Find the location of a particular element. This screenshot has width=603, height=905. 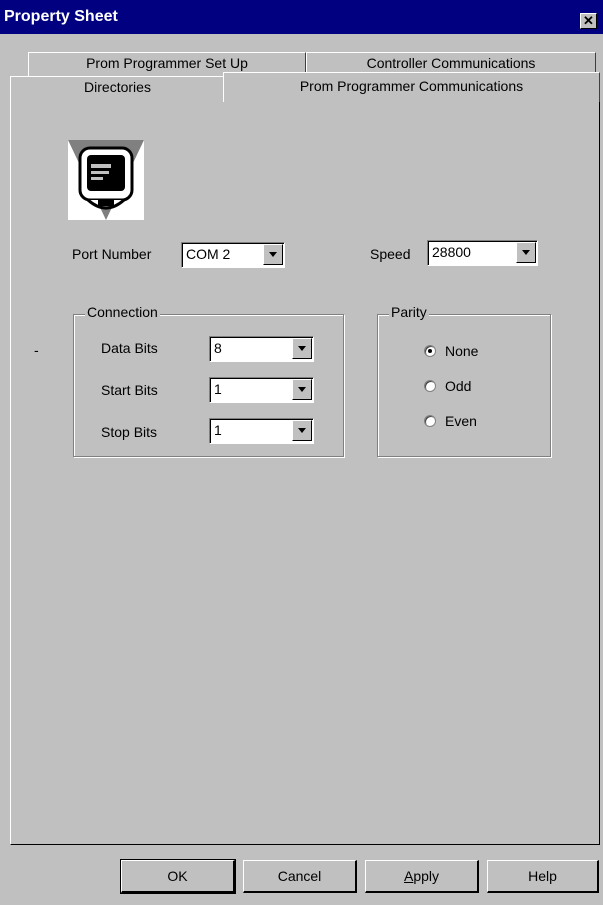

parity-group-title: Parity is located at coordinates (409, 312).